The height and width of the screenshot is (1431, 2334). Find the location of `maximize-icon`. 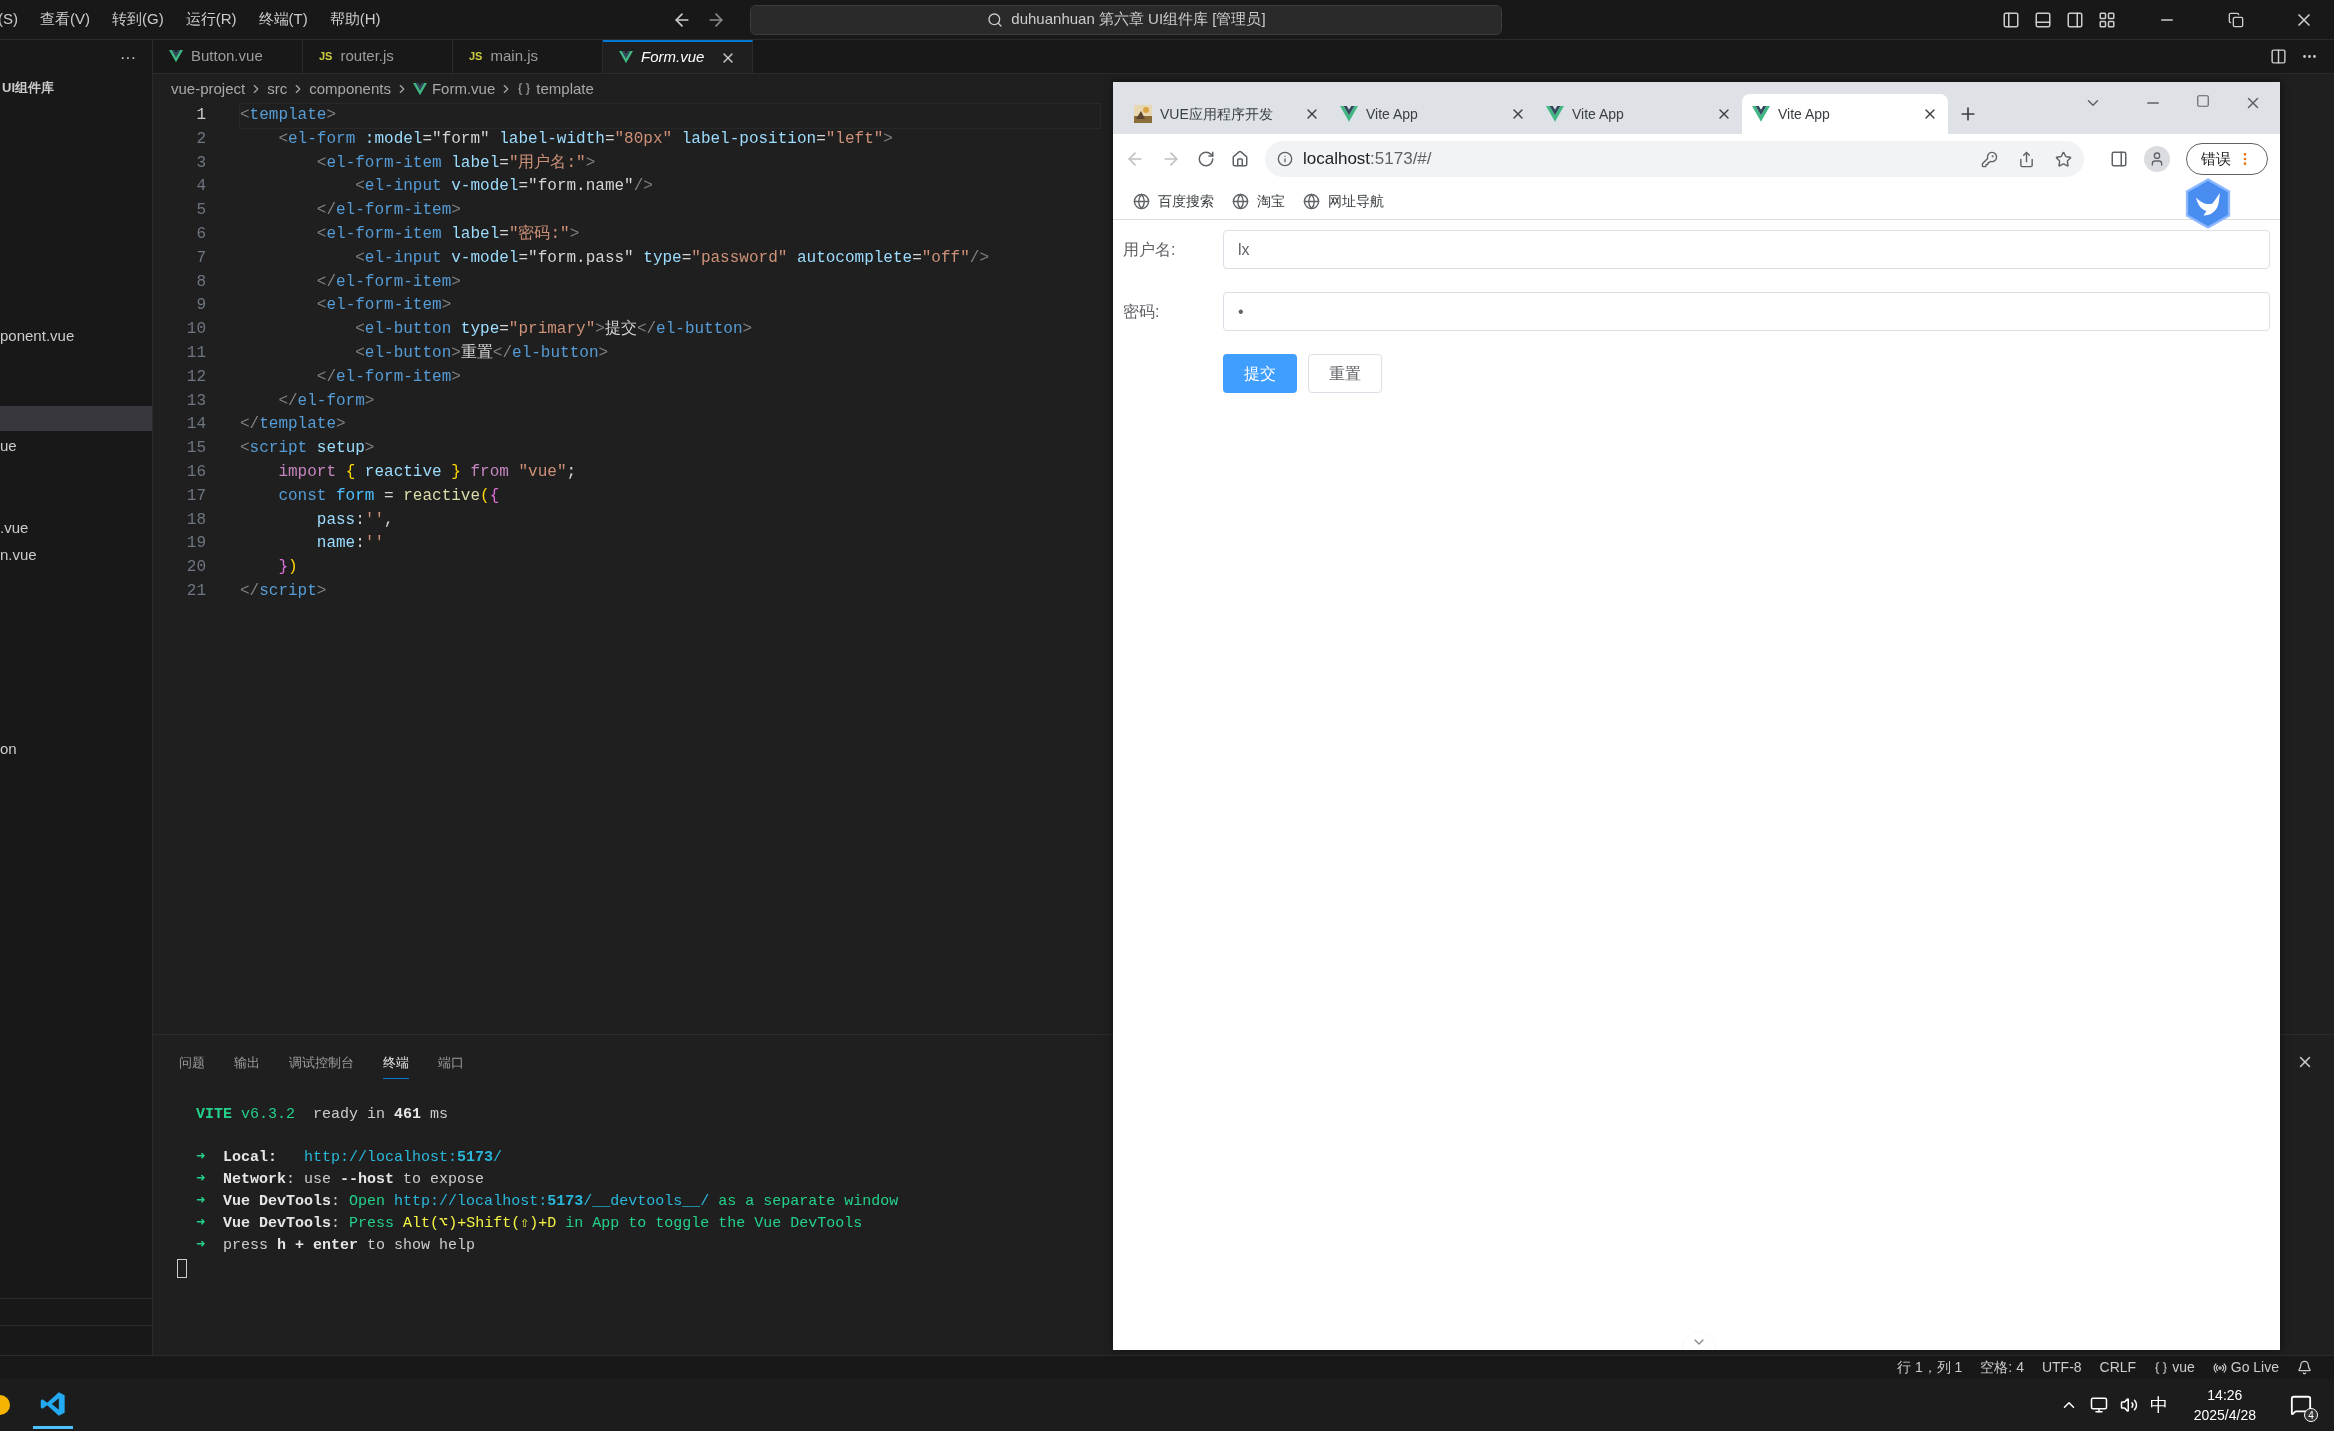

maximize-icon is located at coordinates (2203, 101).